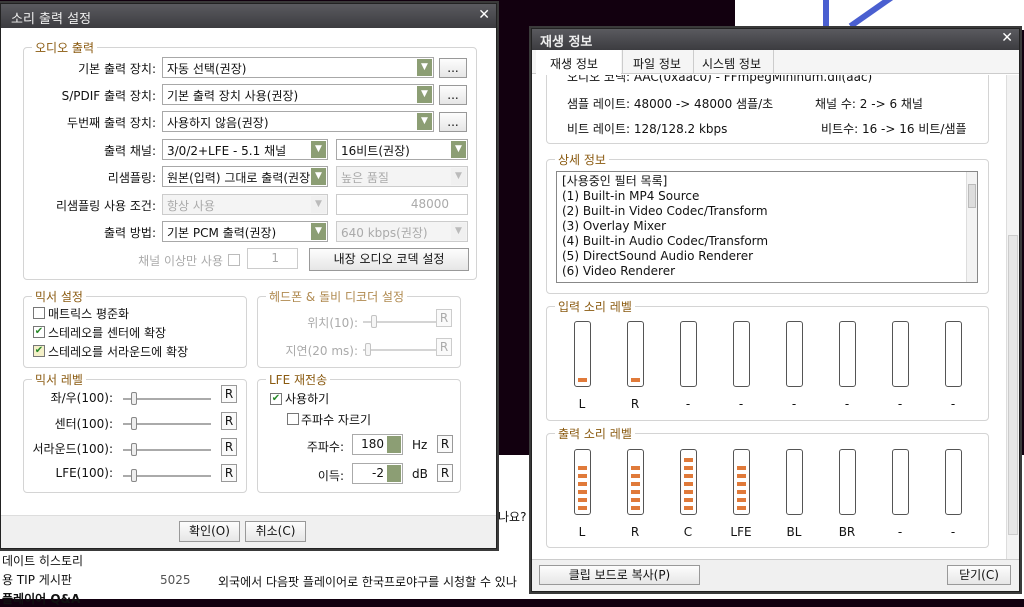 The image size is (1024, 607). What do you see at coordinates (444, 347) in the screenshot?
I see `delay-reset-button: R` at bounding box center [444, 347].